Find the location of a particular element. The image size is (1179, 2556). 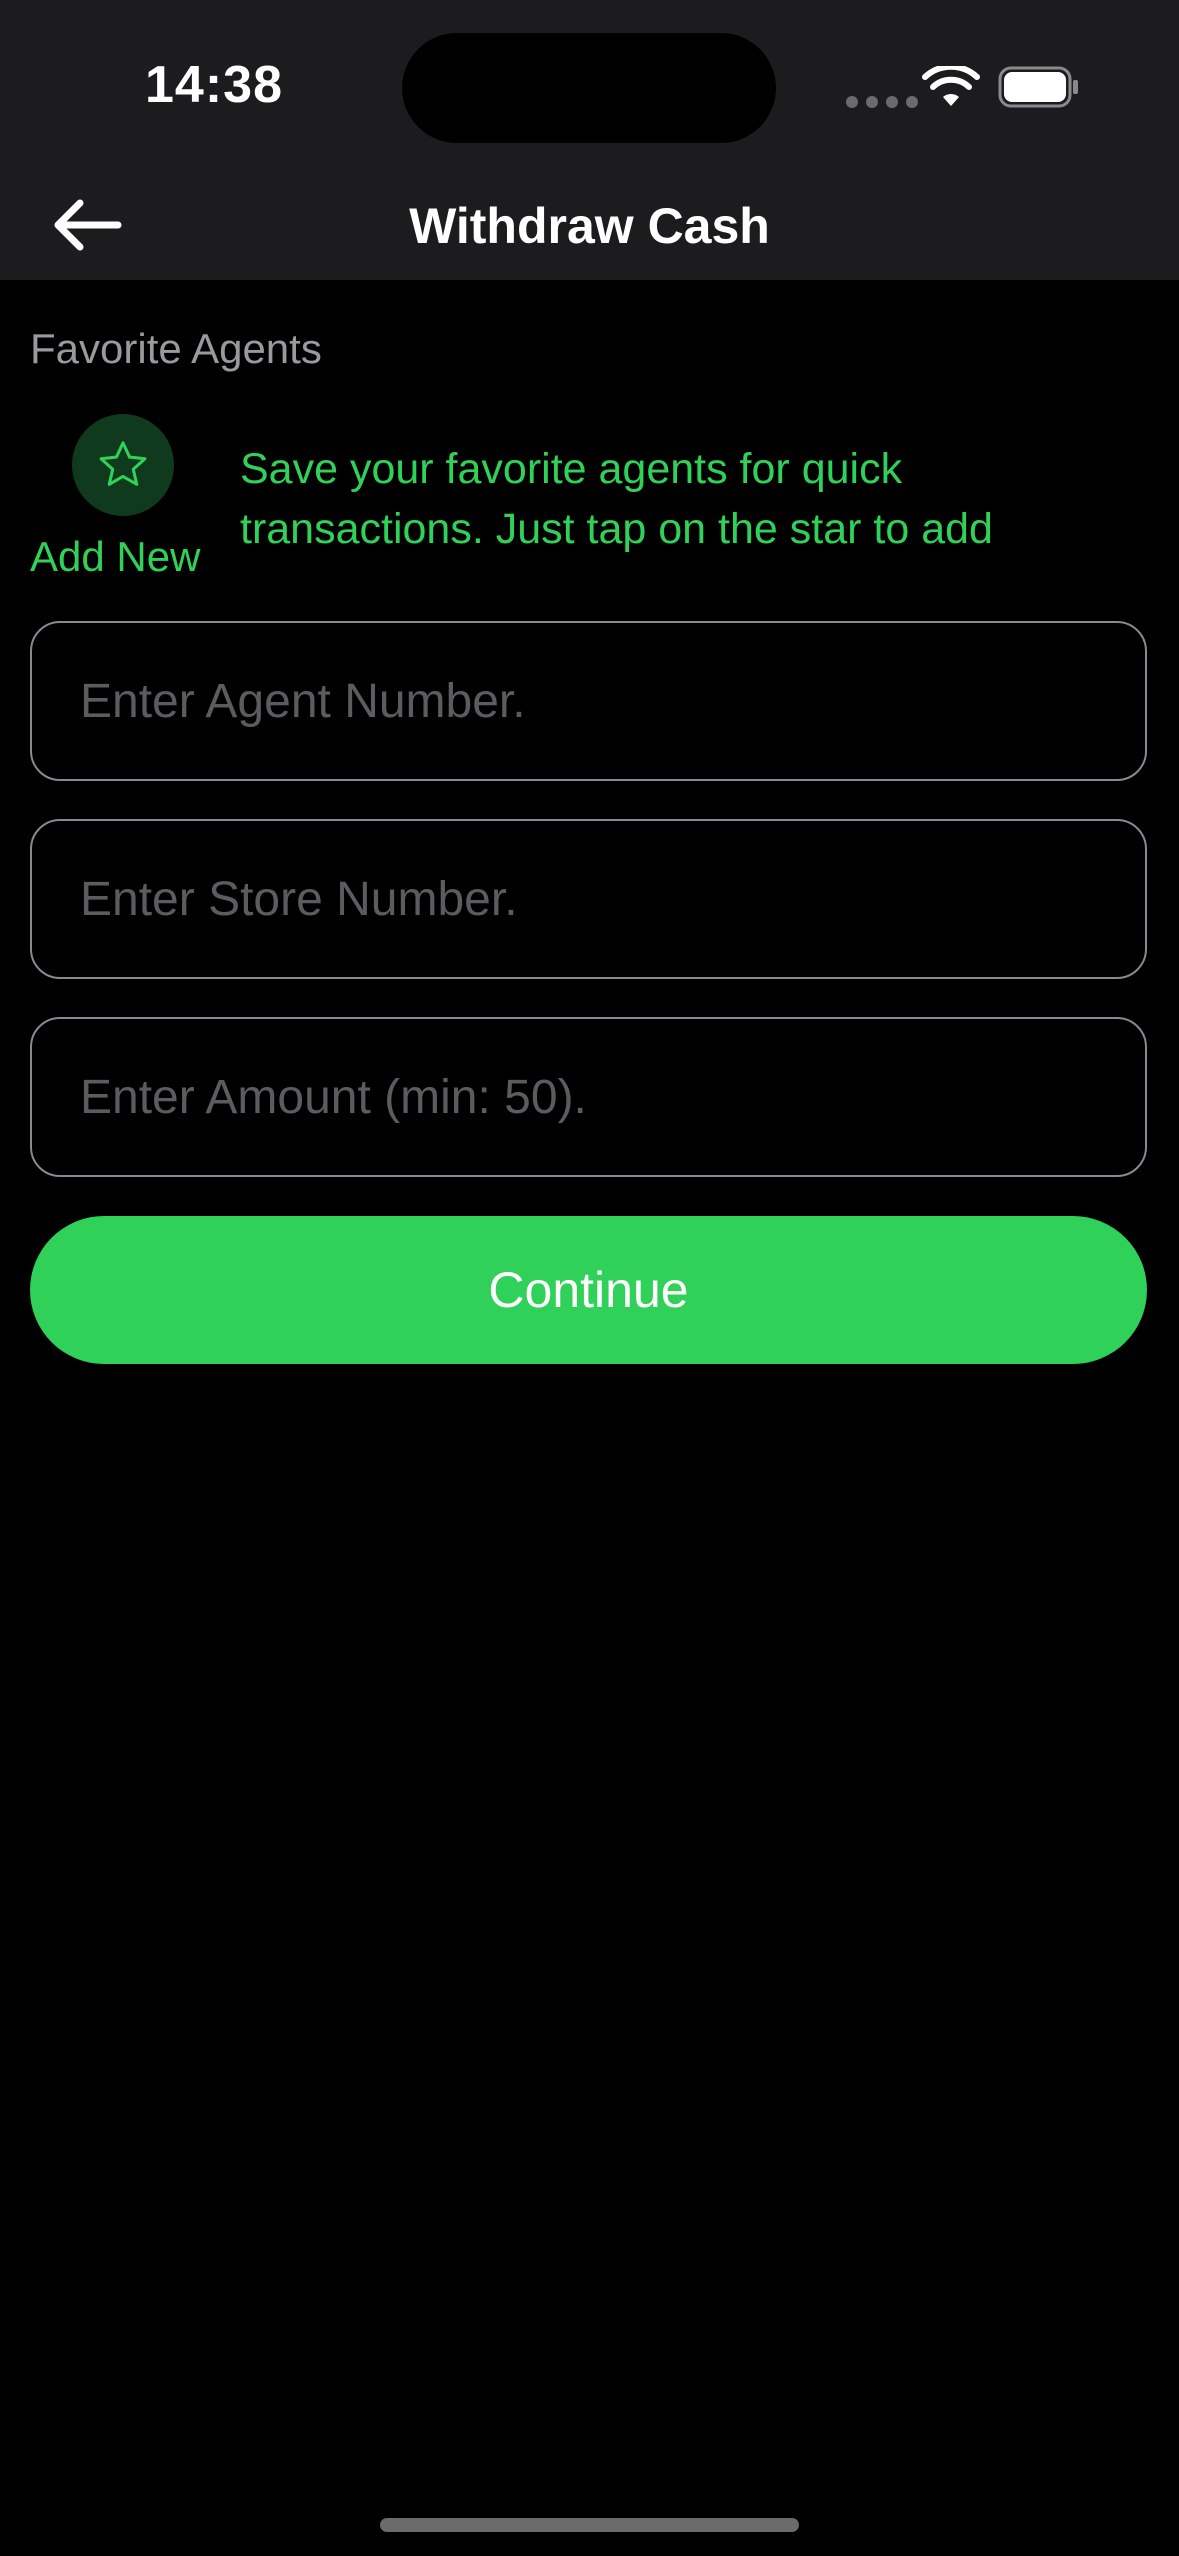

page-title: Withdraw Cash is located at coordinates (589, 226).